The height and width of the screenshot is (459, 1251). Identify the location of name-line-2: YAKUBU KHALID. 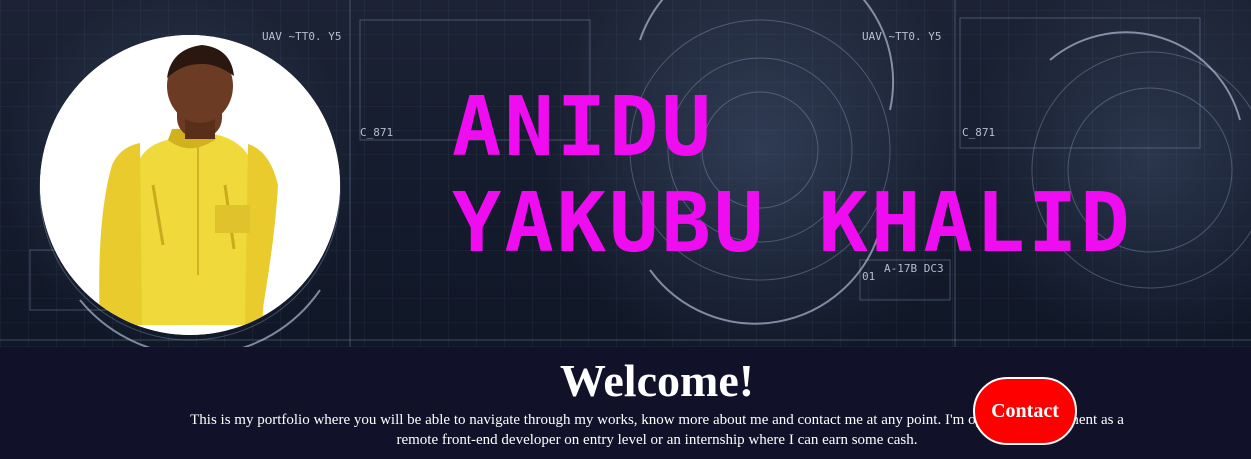
(792, 223).